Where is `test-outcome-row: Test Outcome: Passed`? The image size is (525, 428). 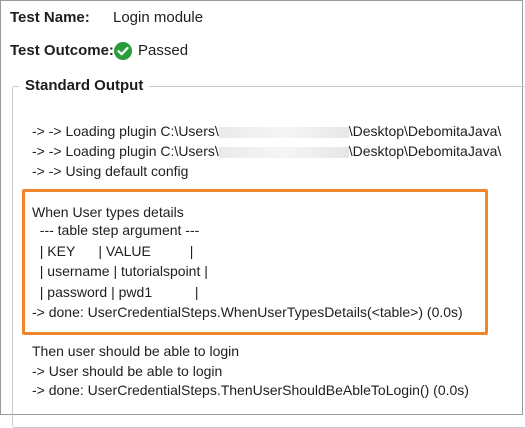 test-outcome-row: Test Outcome: Passed is located at coordinates (99, 51).